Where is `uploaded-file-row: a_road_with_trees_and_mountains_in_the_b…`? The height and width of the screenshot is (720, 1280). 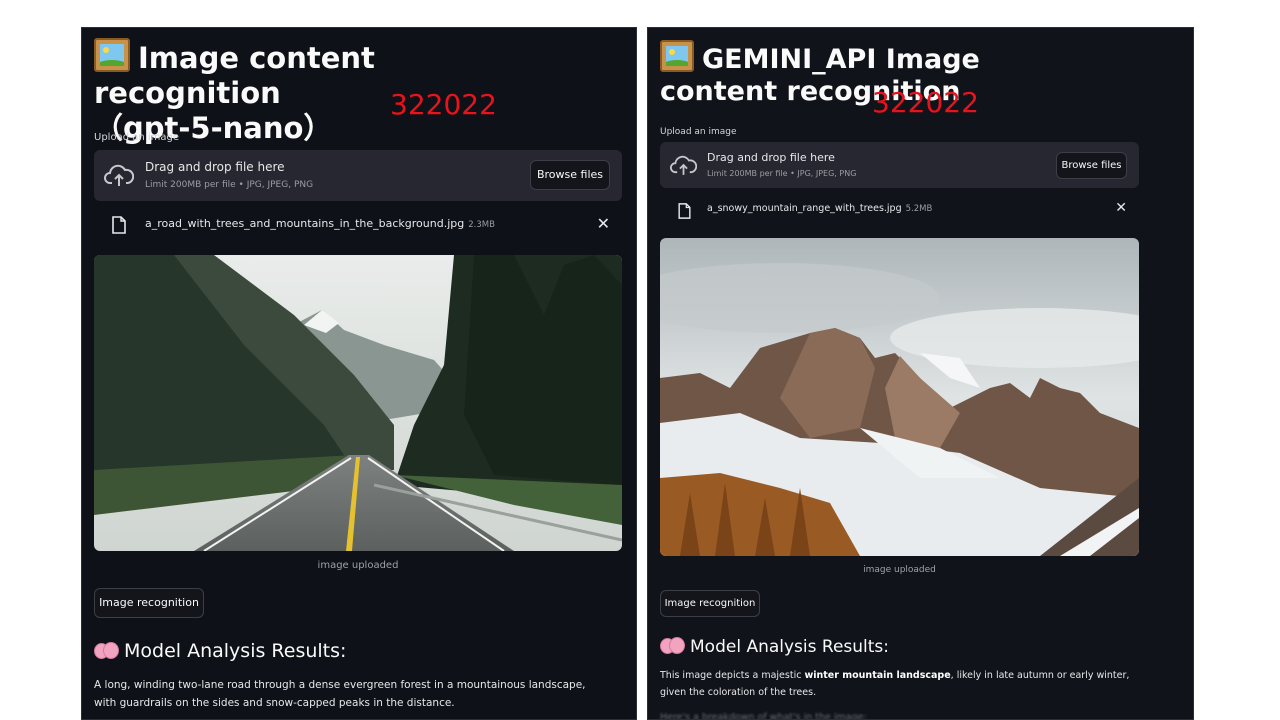
uploaded-file-row: a_road_with_trees_and_mountains_in_the_b… is located at coordinates (358, 225).